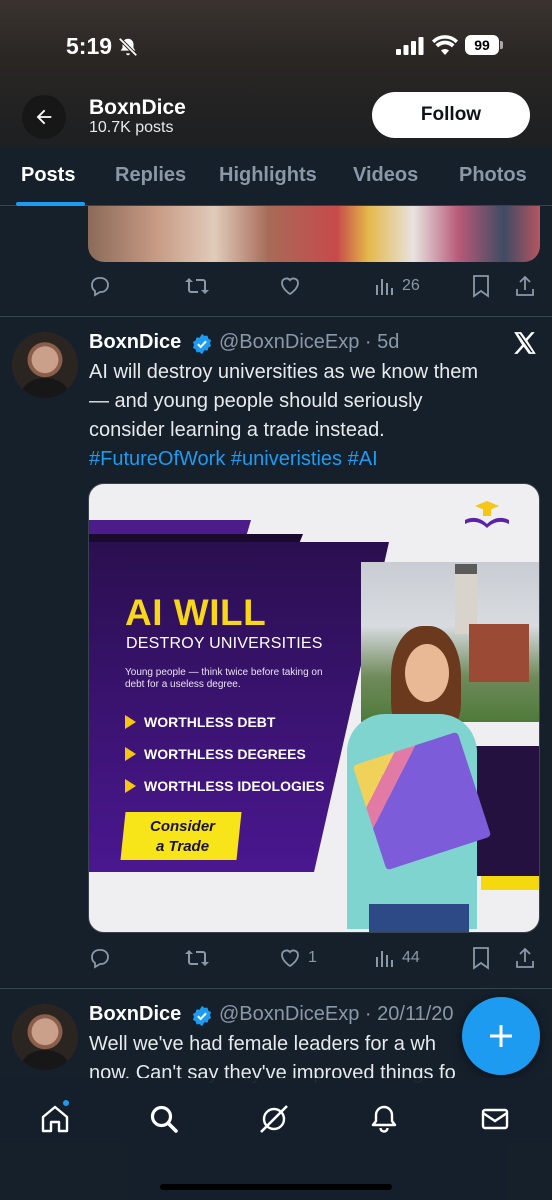 The width and height of the screenshot is (552, 1200). What do you see at coordinates (445, 45) in the screenshot?
I see `wifi-icon` at bounding box center [445, 45].